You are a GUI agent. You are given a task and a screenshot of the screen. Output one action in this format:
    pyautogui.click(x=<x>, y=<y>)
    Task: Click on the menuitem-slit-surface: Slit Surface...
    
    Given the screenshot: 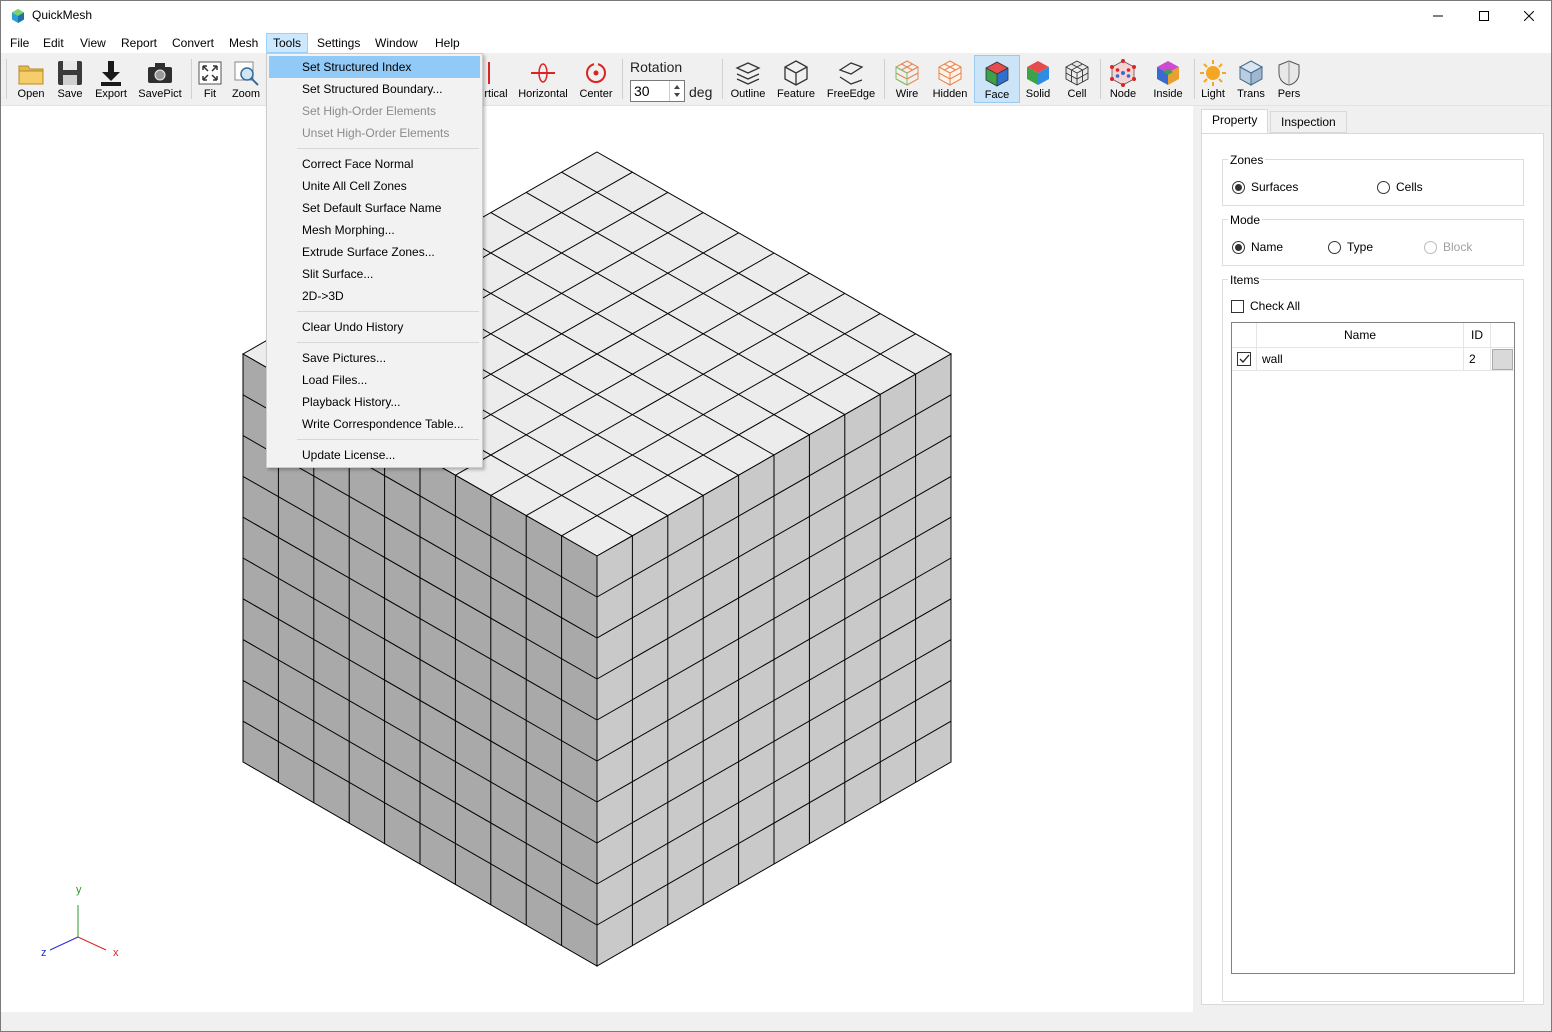 What is the action you would take?
    pyautogui.click(x=374, y=274)
    